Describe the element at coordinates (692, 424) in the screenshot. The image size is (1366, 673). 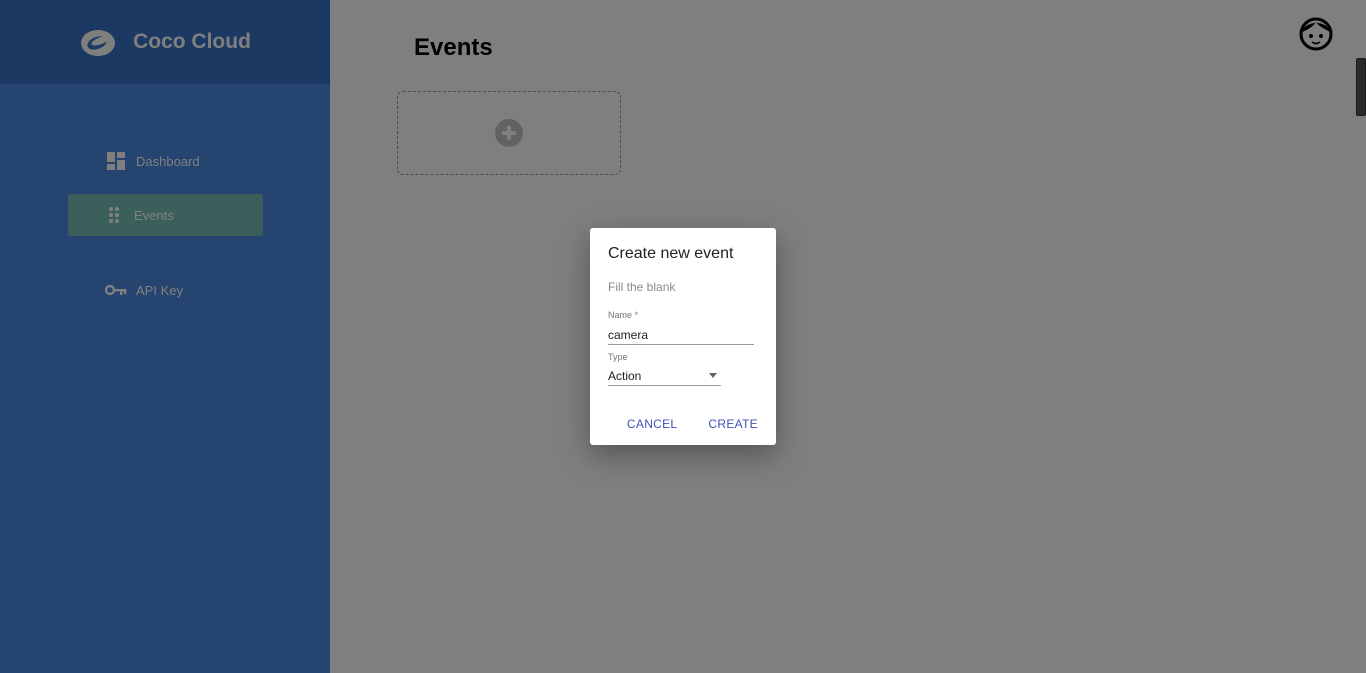
I see `dialog-actions: CANCEL CREATE` at that location.